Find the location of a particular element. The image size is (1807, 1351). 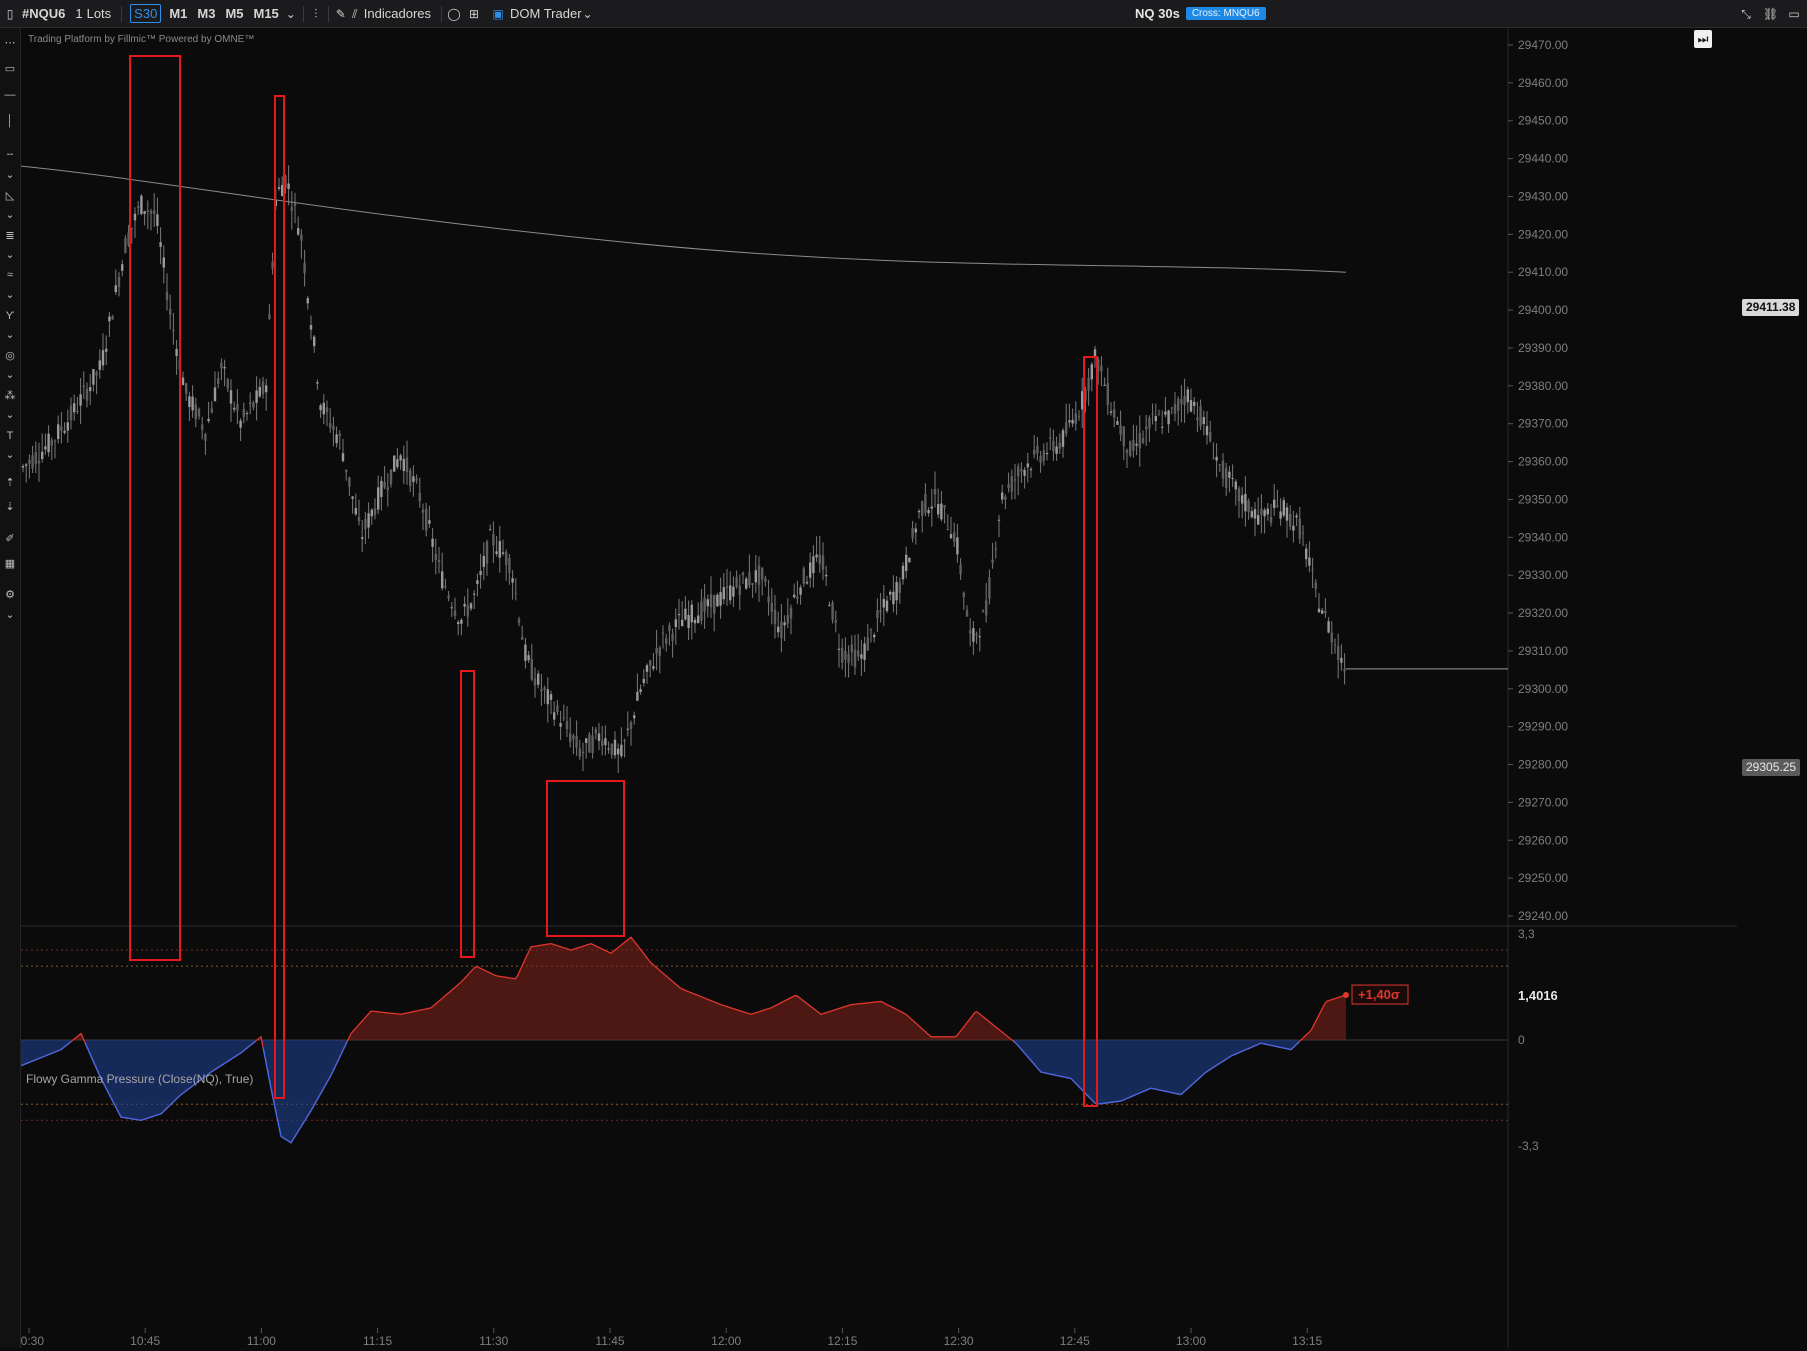

brush-icon: ✐ is located at coordinates (10, 539).